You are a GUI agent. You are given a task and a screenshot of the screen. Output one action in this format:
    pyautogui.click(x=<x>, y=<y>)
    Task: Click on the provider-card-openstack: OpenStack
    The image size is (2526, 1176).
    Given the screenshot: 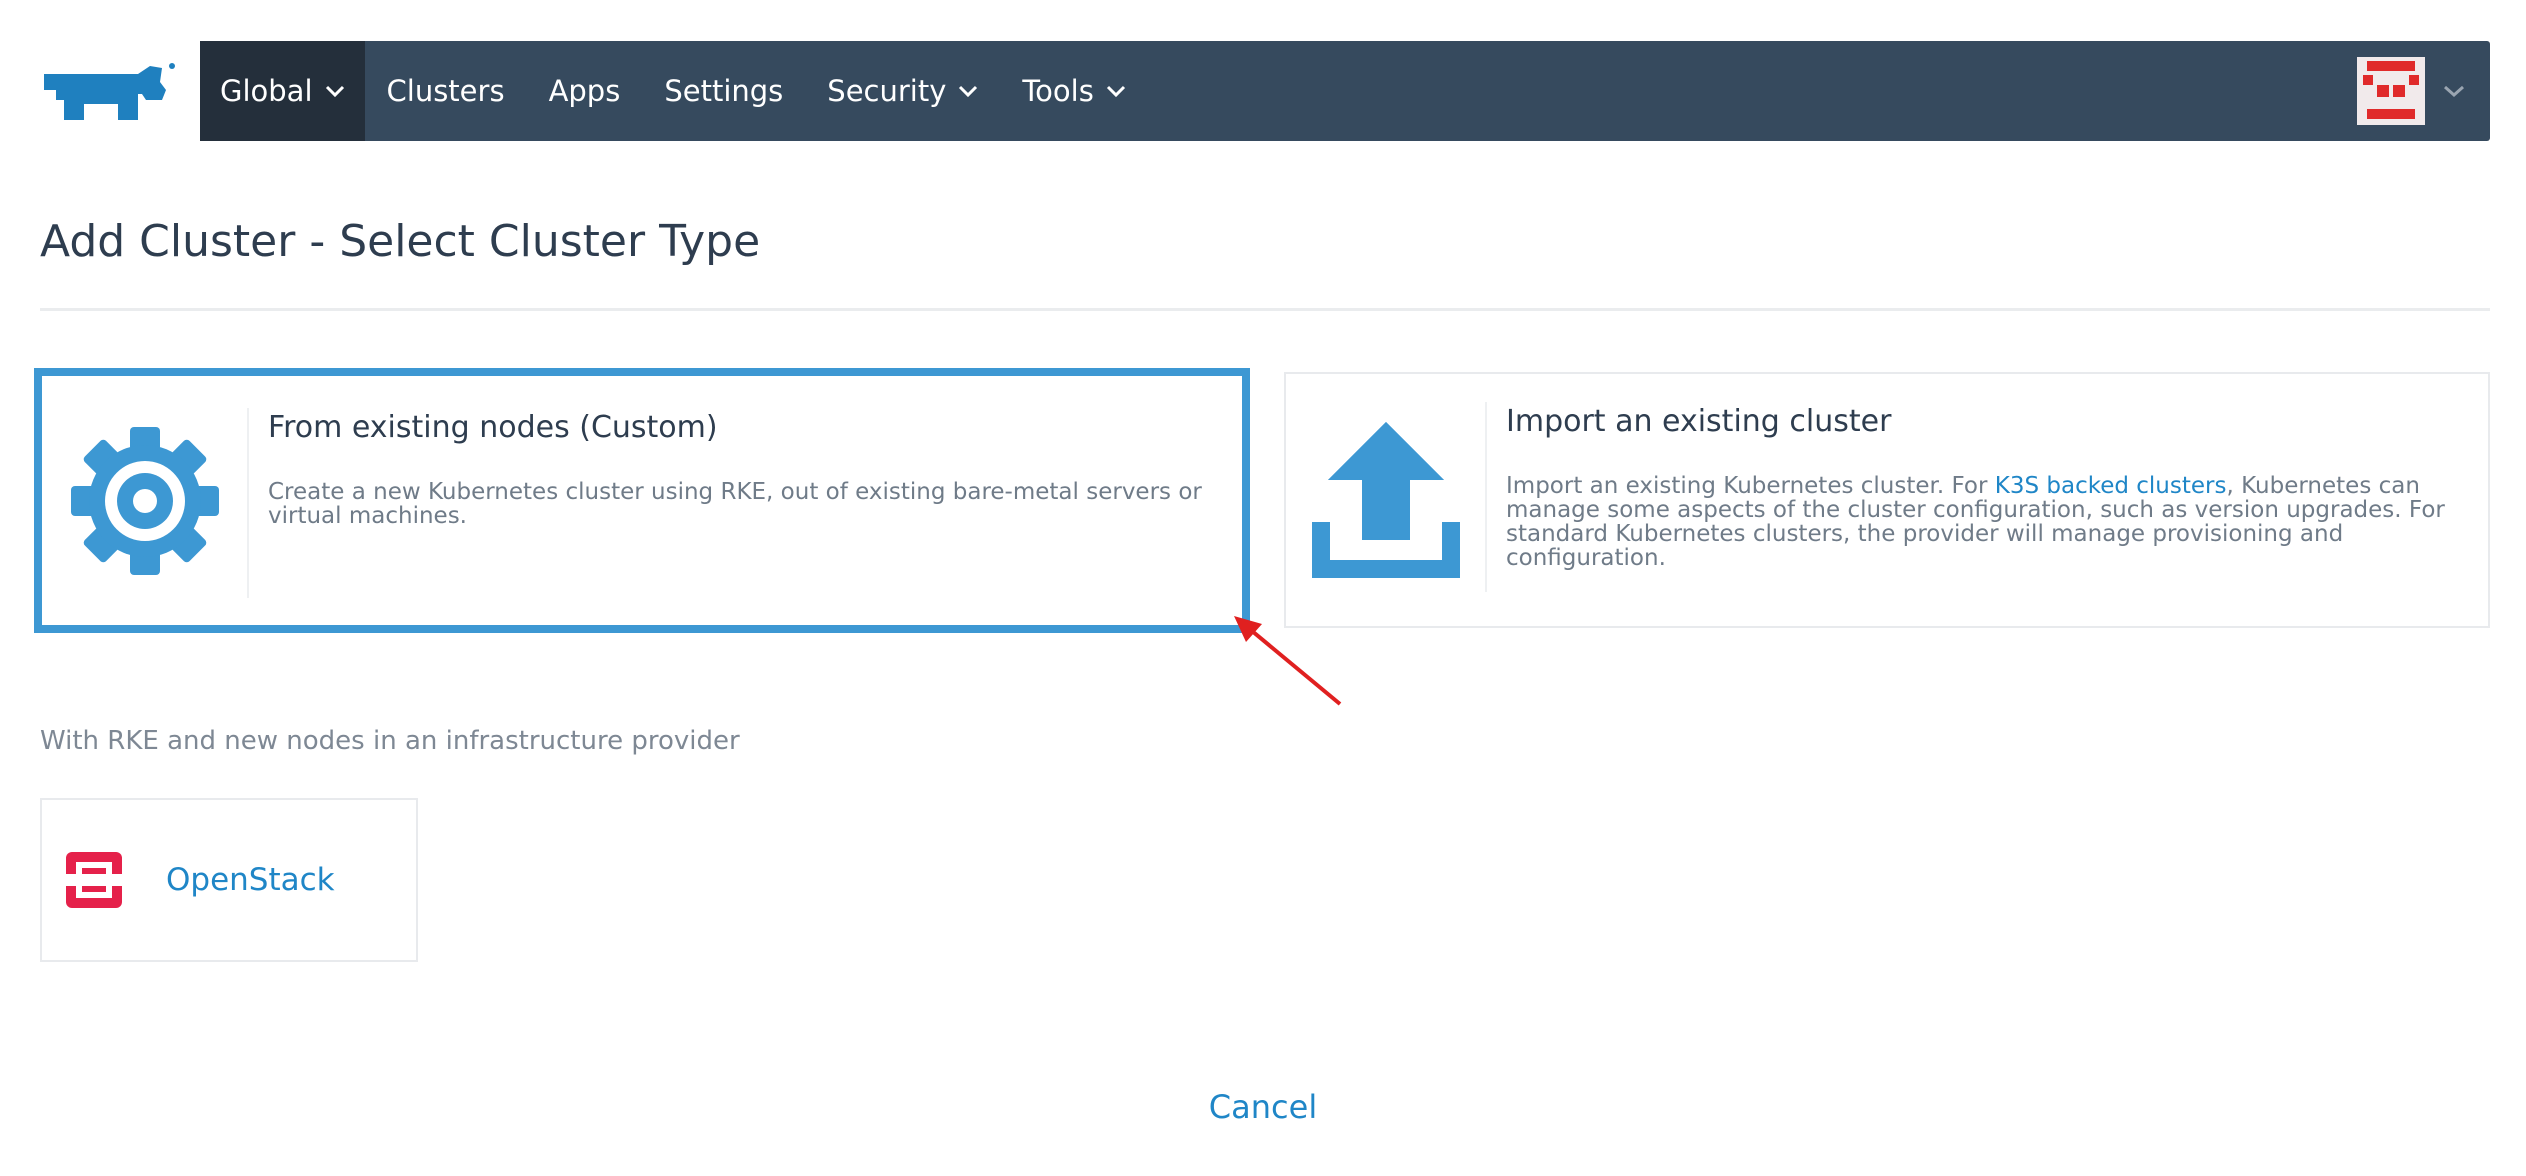 What is the action you would take?
    pyautogui.click(x=229, y=880)
    